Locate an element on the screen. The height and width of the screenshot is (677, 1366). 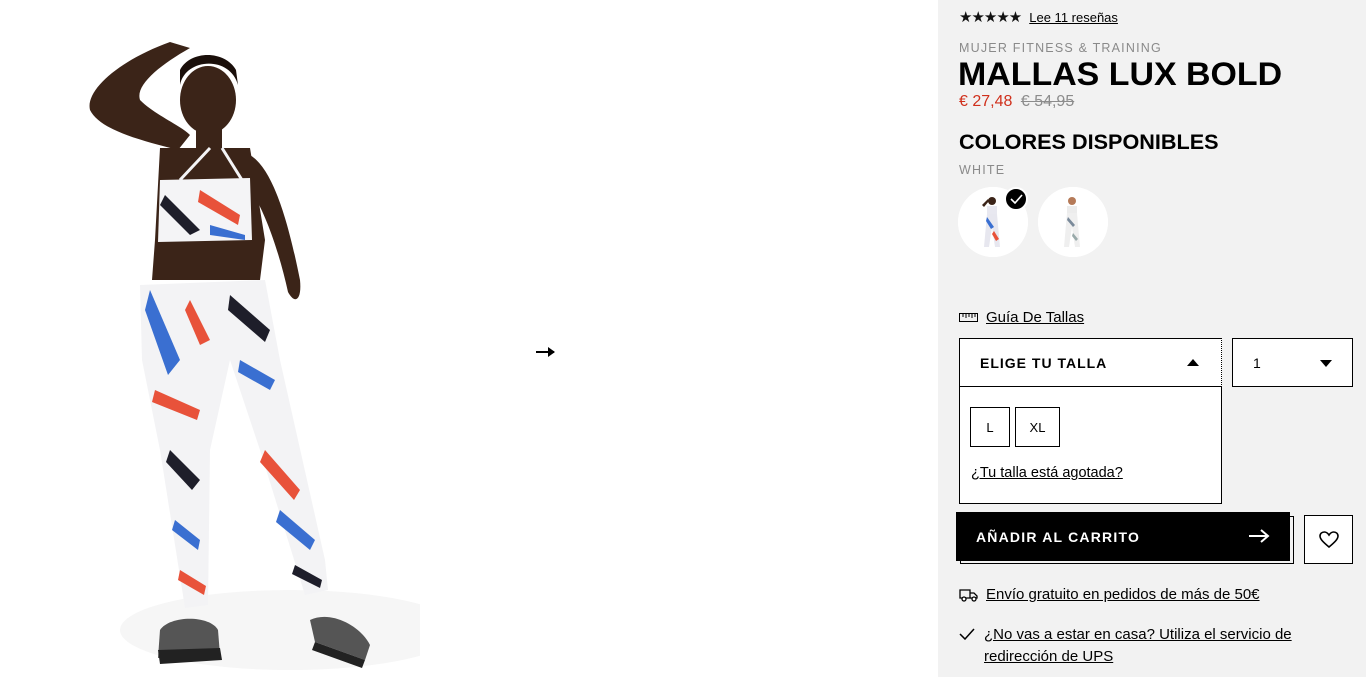
swatch-thumbnail is located at coordinates (1073, 222).